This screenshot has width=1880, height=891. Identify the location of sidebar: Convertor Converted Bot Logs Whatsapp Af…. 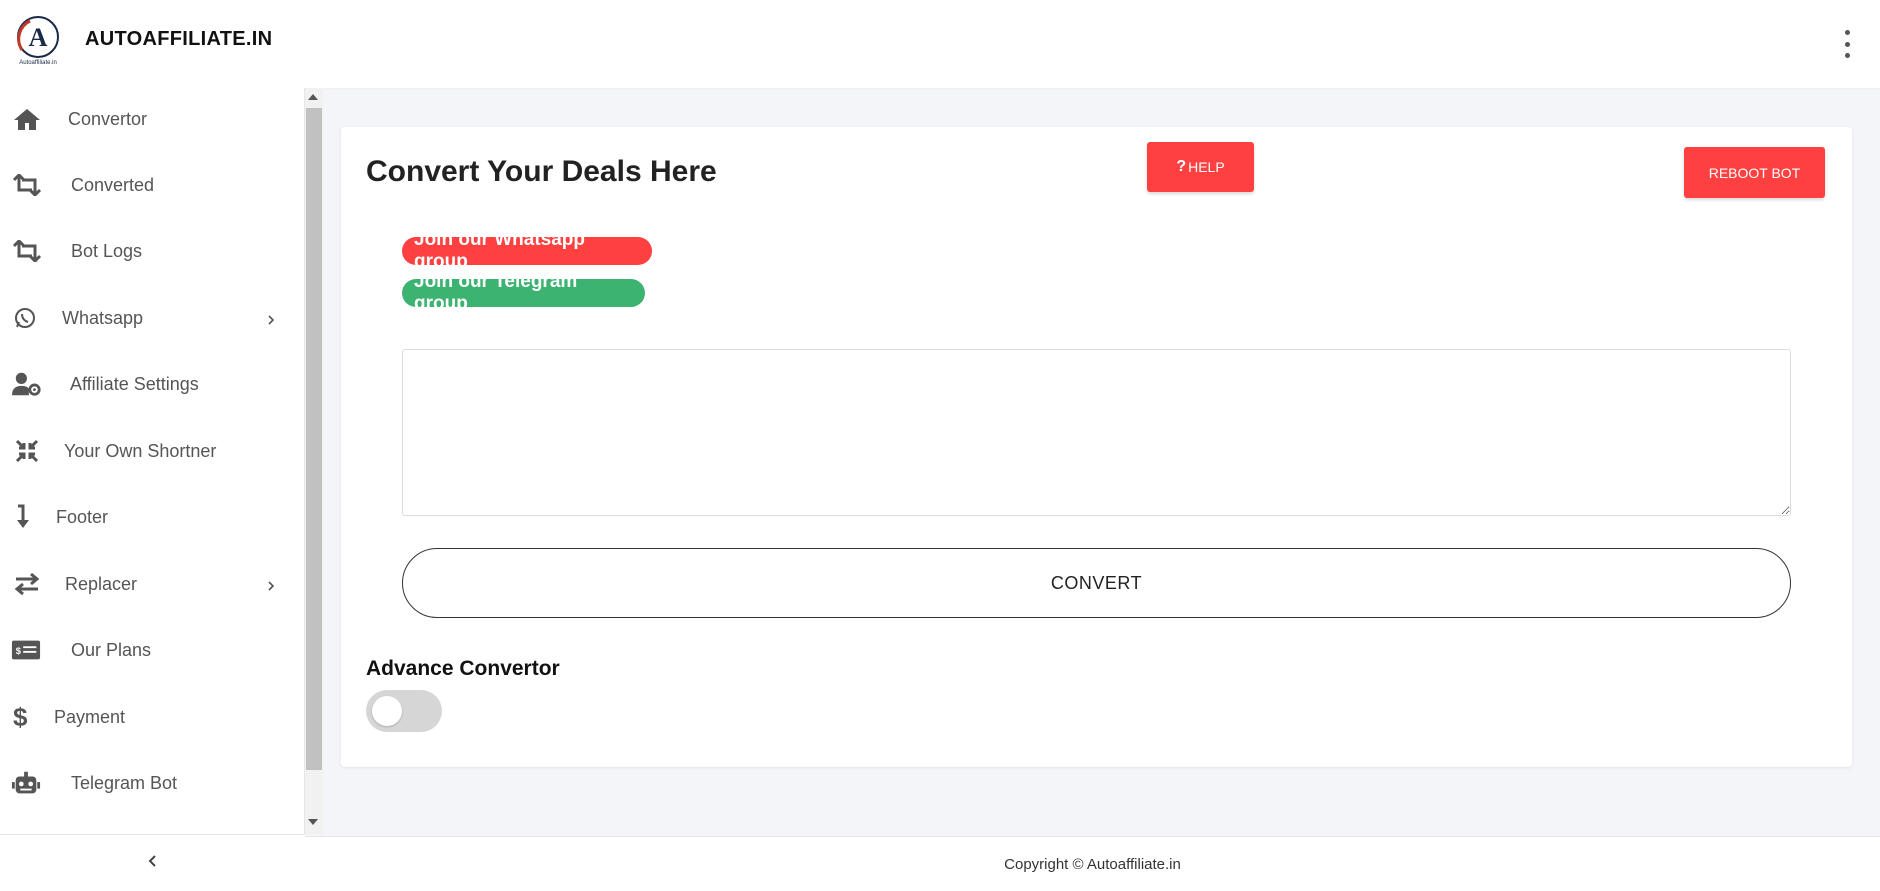
(152, 489).